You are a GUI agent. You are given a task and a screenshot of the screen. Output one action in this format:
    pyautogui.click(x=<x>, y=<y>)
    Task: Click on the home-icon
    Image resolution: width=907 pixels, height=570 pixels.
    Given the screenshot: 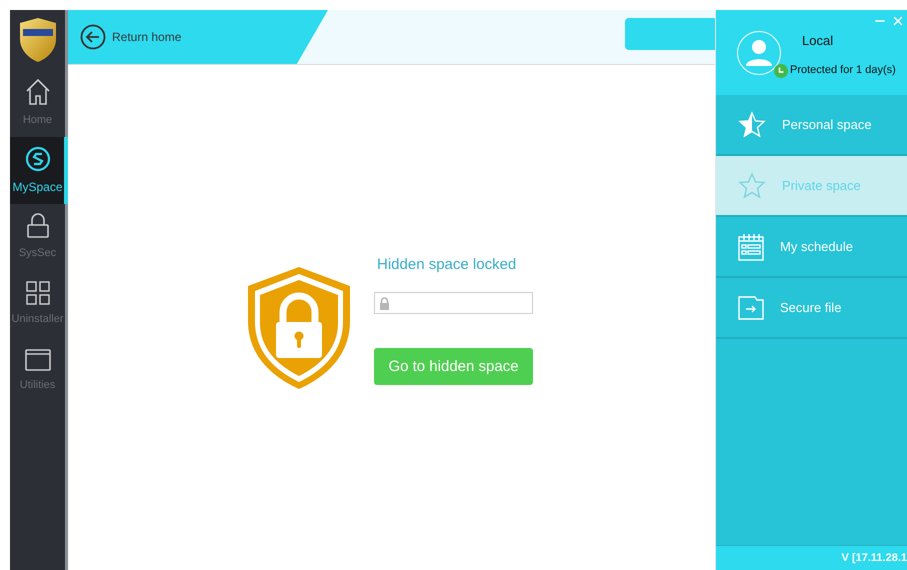 What is the action you would take?
    pyautogui.click(x=37, y=92)
    